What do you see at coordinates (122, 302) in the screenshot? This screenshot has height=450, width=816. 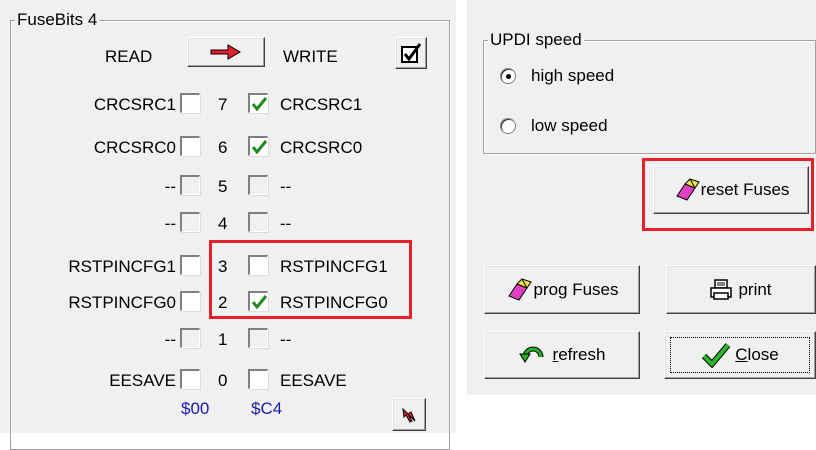 I see `fuse-read-label: RSTPINCFG0` at bounding box center [122, 302].